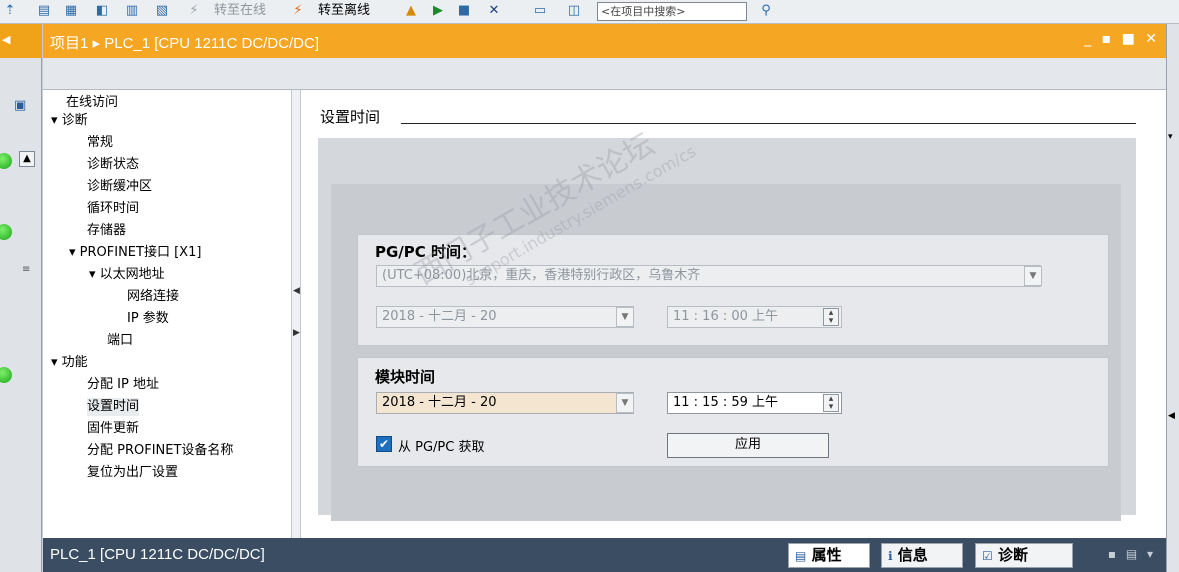  What do you see at coordinates (113, 407) in the screenshot?
I see `nav-item-set-time: 设置时间` at bounding box center [113, 407].